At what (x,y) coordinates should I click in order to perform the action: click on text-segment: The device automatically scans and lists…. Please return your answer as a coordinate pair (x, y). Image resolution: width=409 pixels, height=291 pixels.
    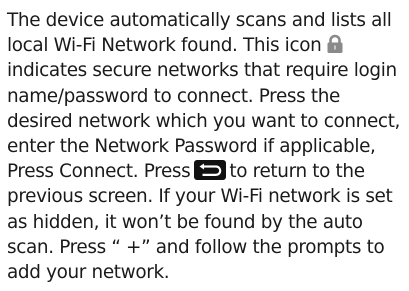
    Looking at the image, I should click on (199, 20).